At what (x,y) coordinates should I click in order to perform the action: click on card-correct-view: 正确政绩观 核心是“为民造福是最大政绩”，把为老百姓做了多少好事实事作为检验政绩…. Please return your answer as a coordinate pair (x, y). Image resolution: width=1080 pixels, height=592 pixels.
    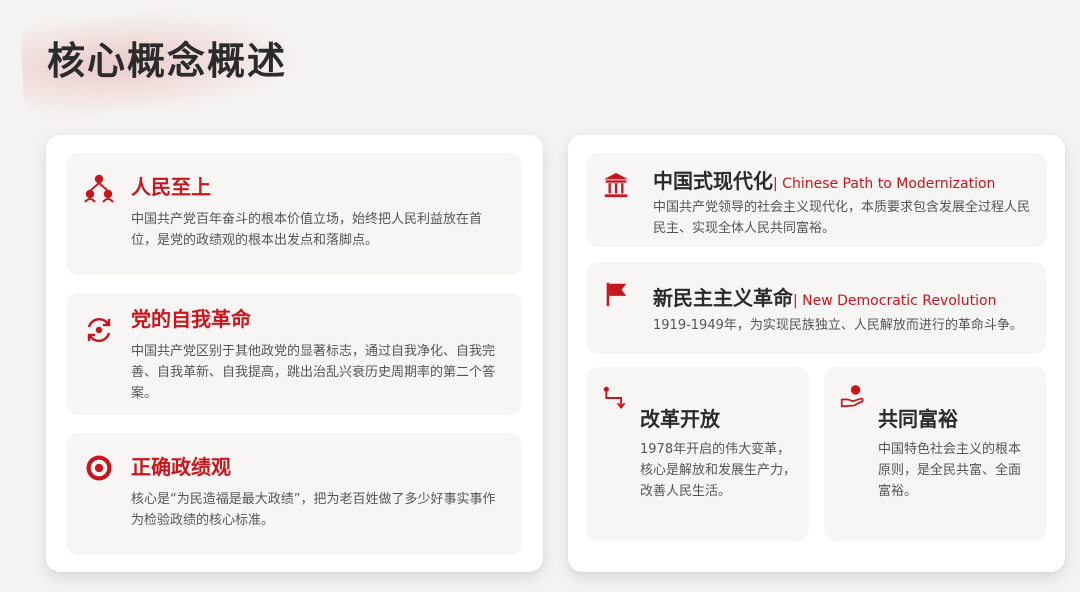
    Looking at the image, I should click on (294, 494).